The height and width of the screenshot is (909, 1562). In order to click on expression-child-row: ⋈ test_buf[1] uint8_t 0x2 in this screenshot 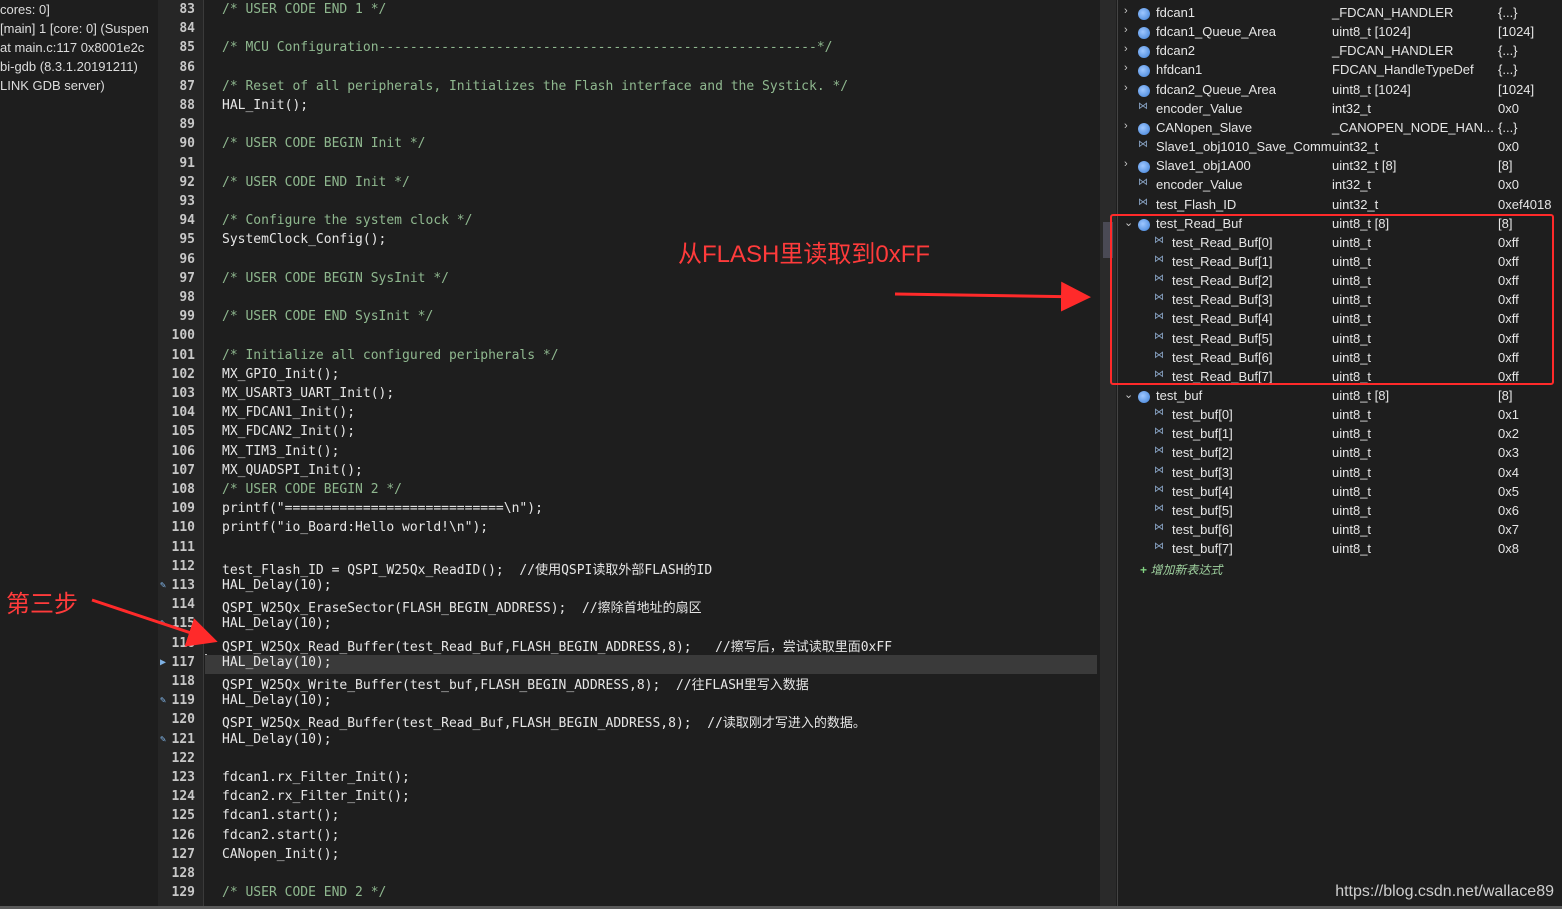, I will do `click(1340, 434)`.